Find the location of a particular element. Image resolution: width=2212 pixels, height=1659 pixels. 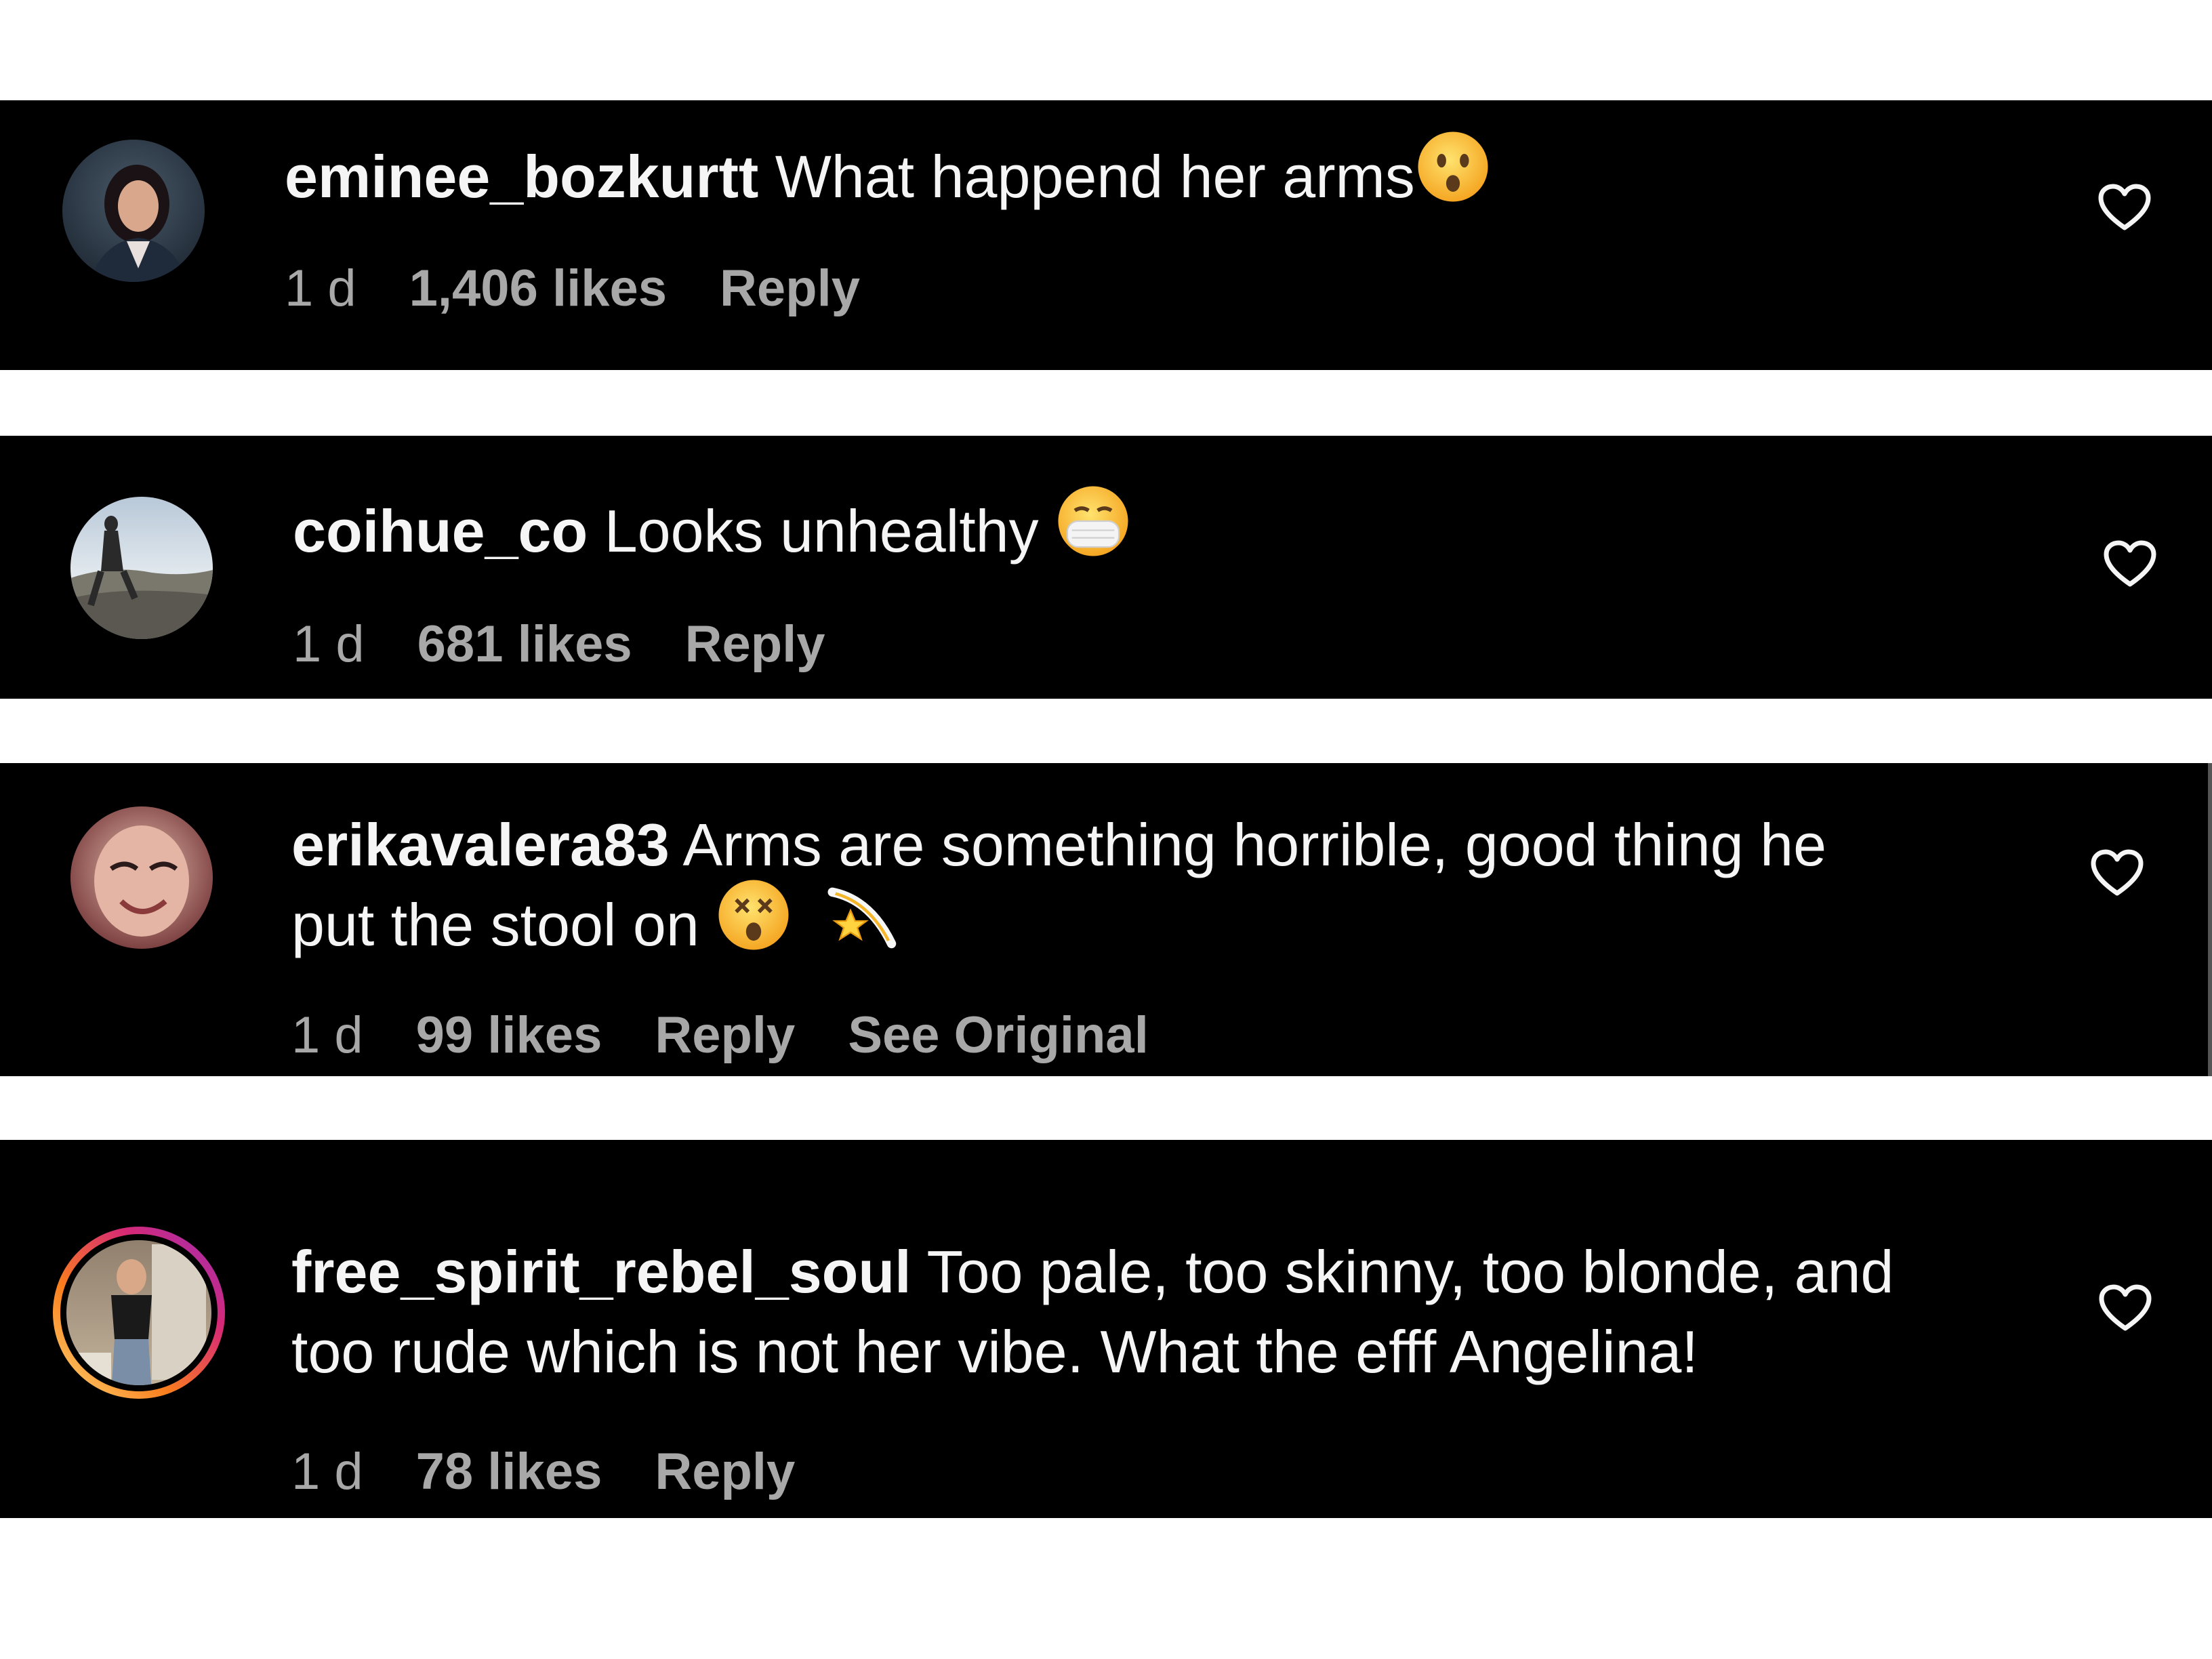

comment-text: coihue_co Looks unhealthy is located at coordinates (1174, 532).